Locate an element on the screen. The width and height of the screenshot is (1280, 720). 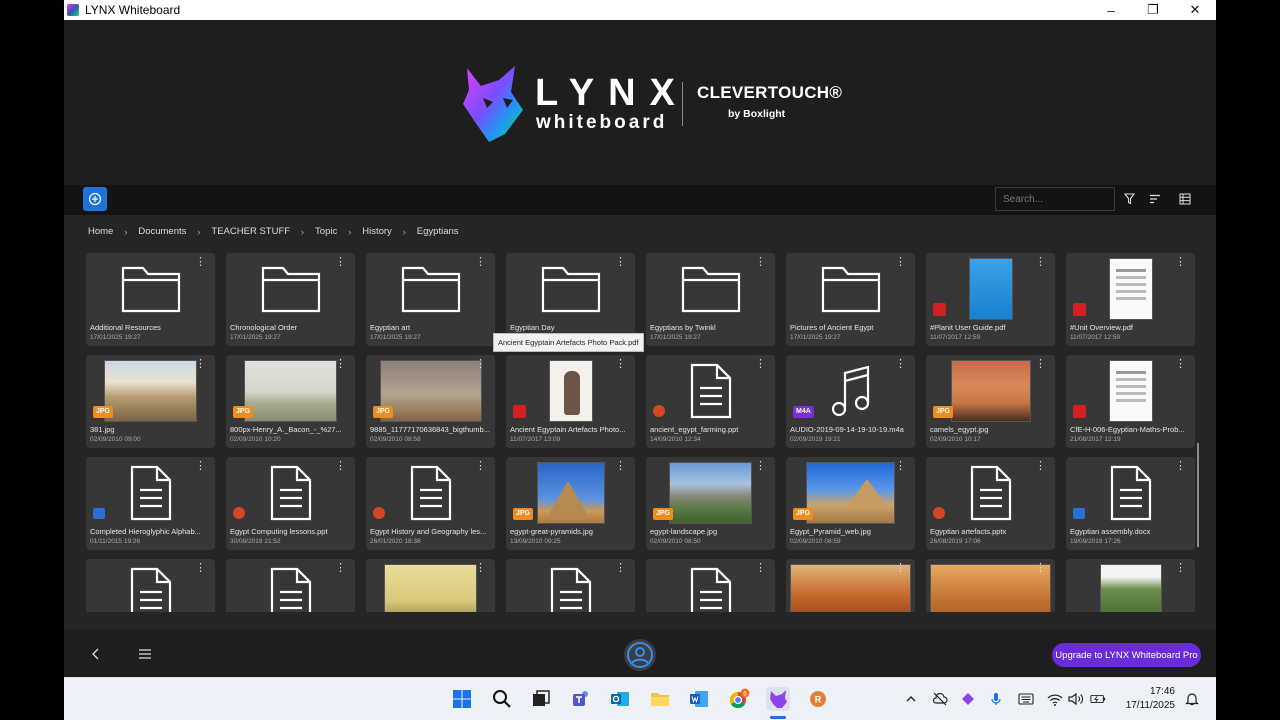
tray-overflow-button is located at coordinates (911, 699).